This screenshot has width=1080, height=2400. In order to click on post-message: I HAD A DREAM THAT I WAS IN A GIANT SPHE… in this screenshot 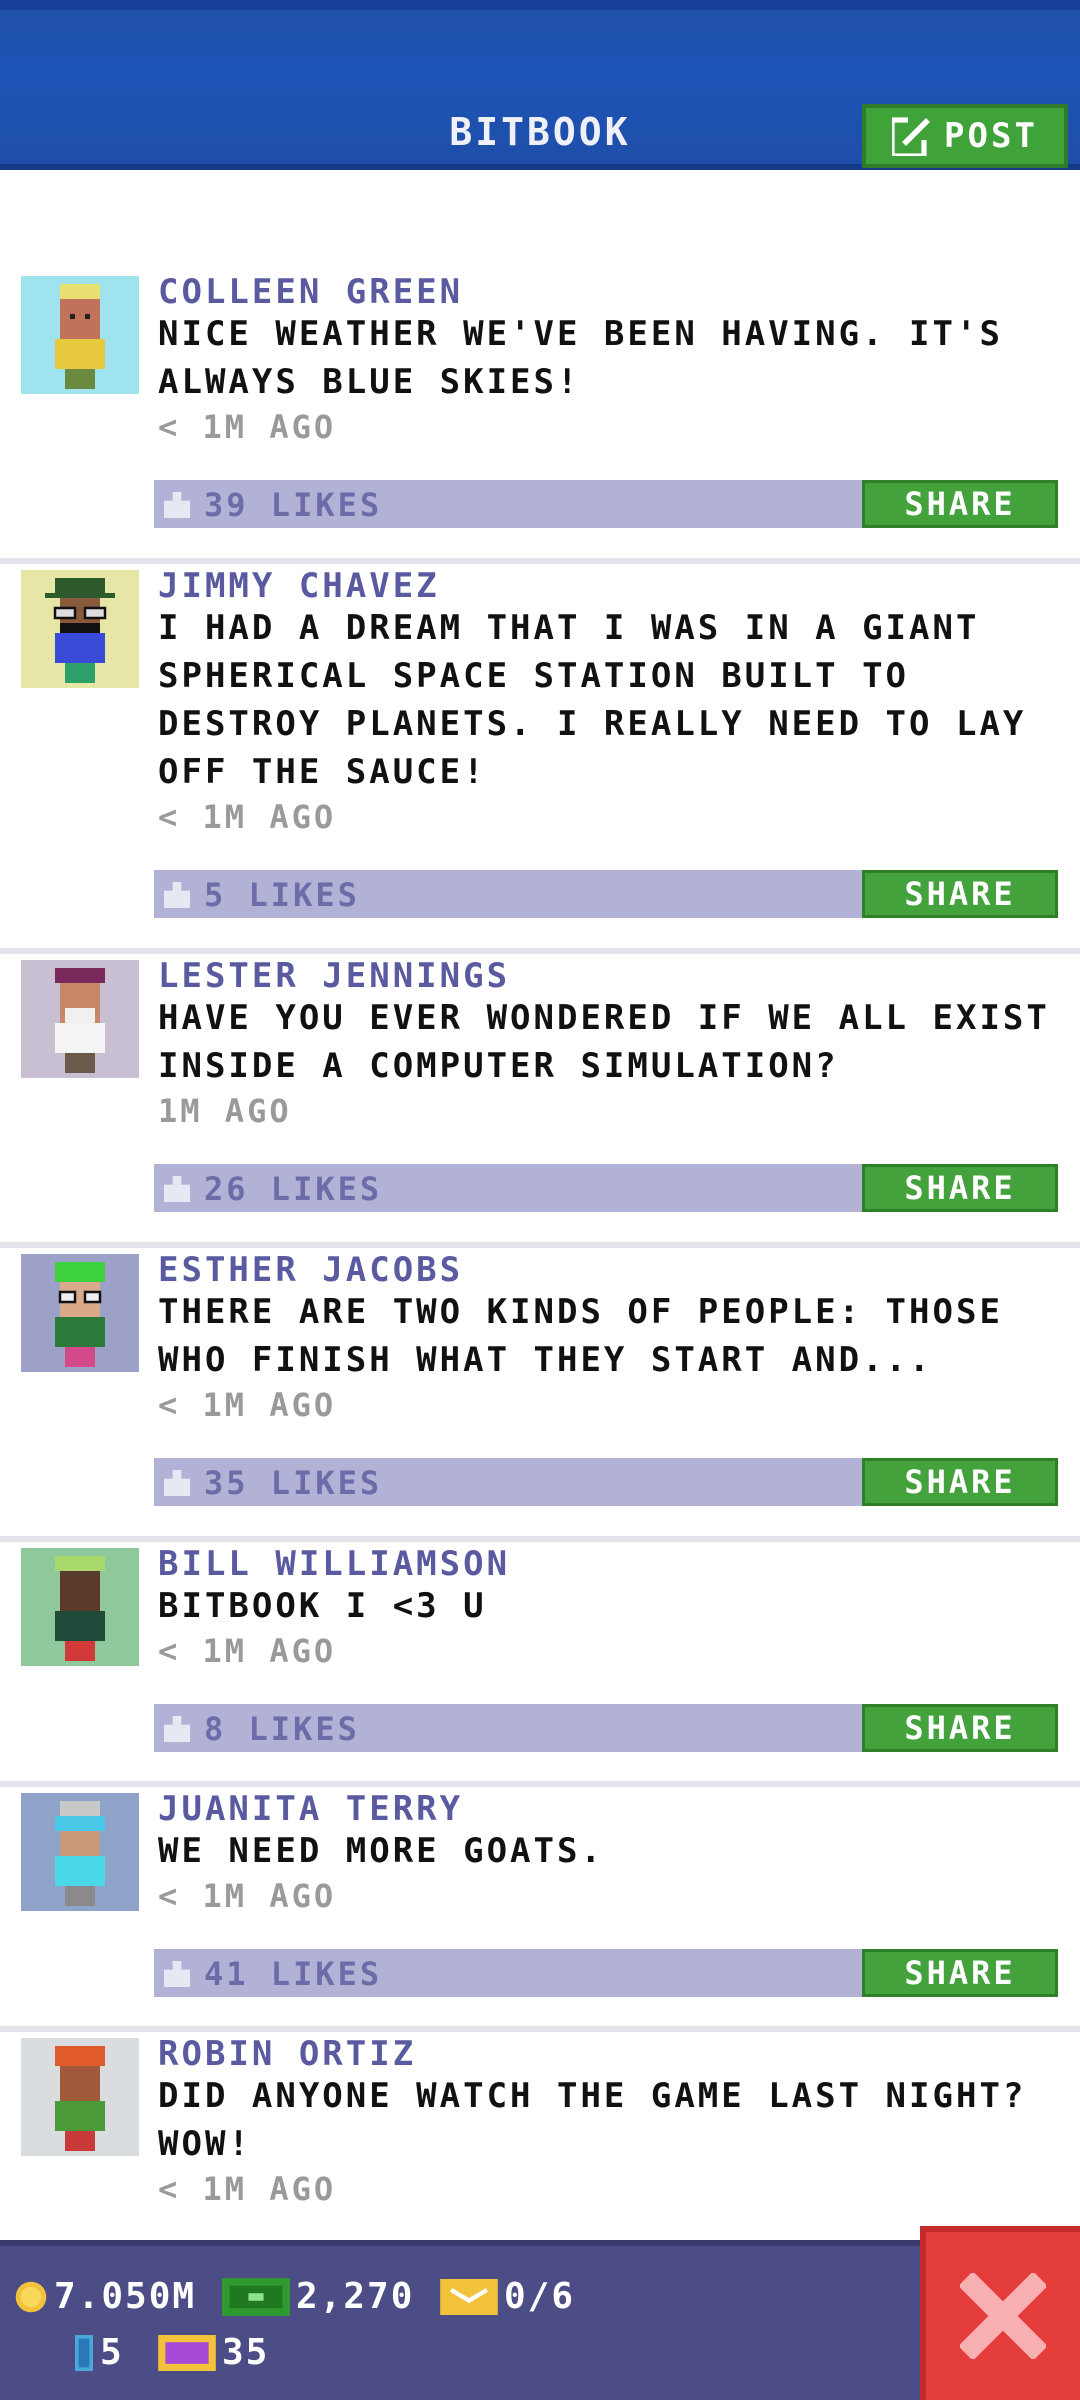, I will do `click(592, 700)`.